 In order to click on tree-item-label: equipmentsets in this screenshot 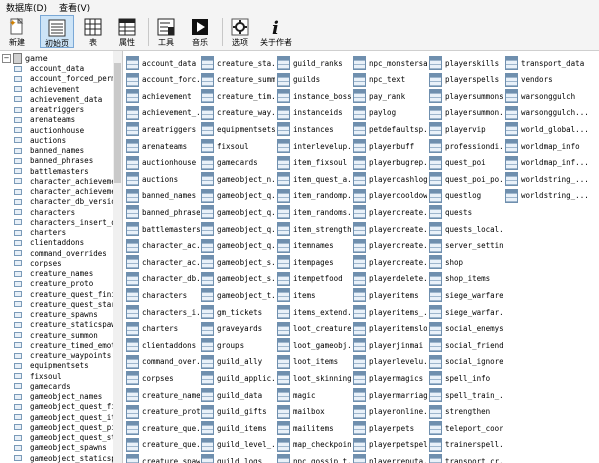, I will do `click(59, 366)`.